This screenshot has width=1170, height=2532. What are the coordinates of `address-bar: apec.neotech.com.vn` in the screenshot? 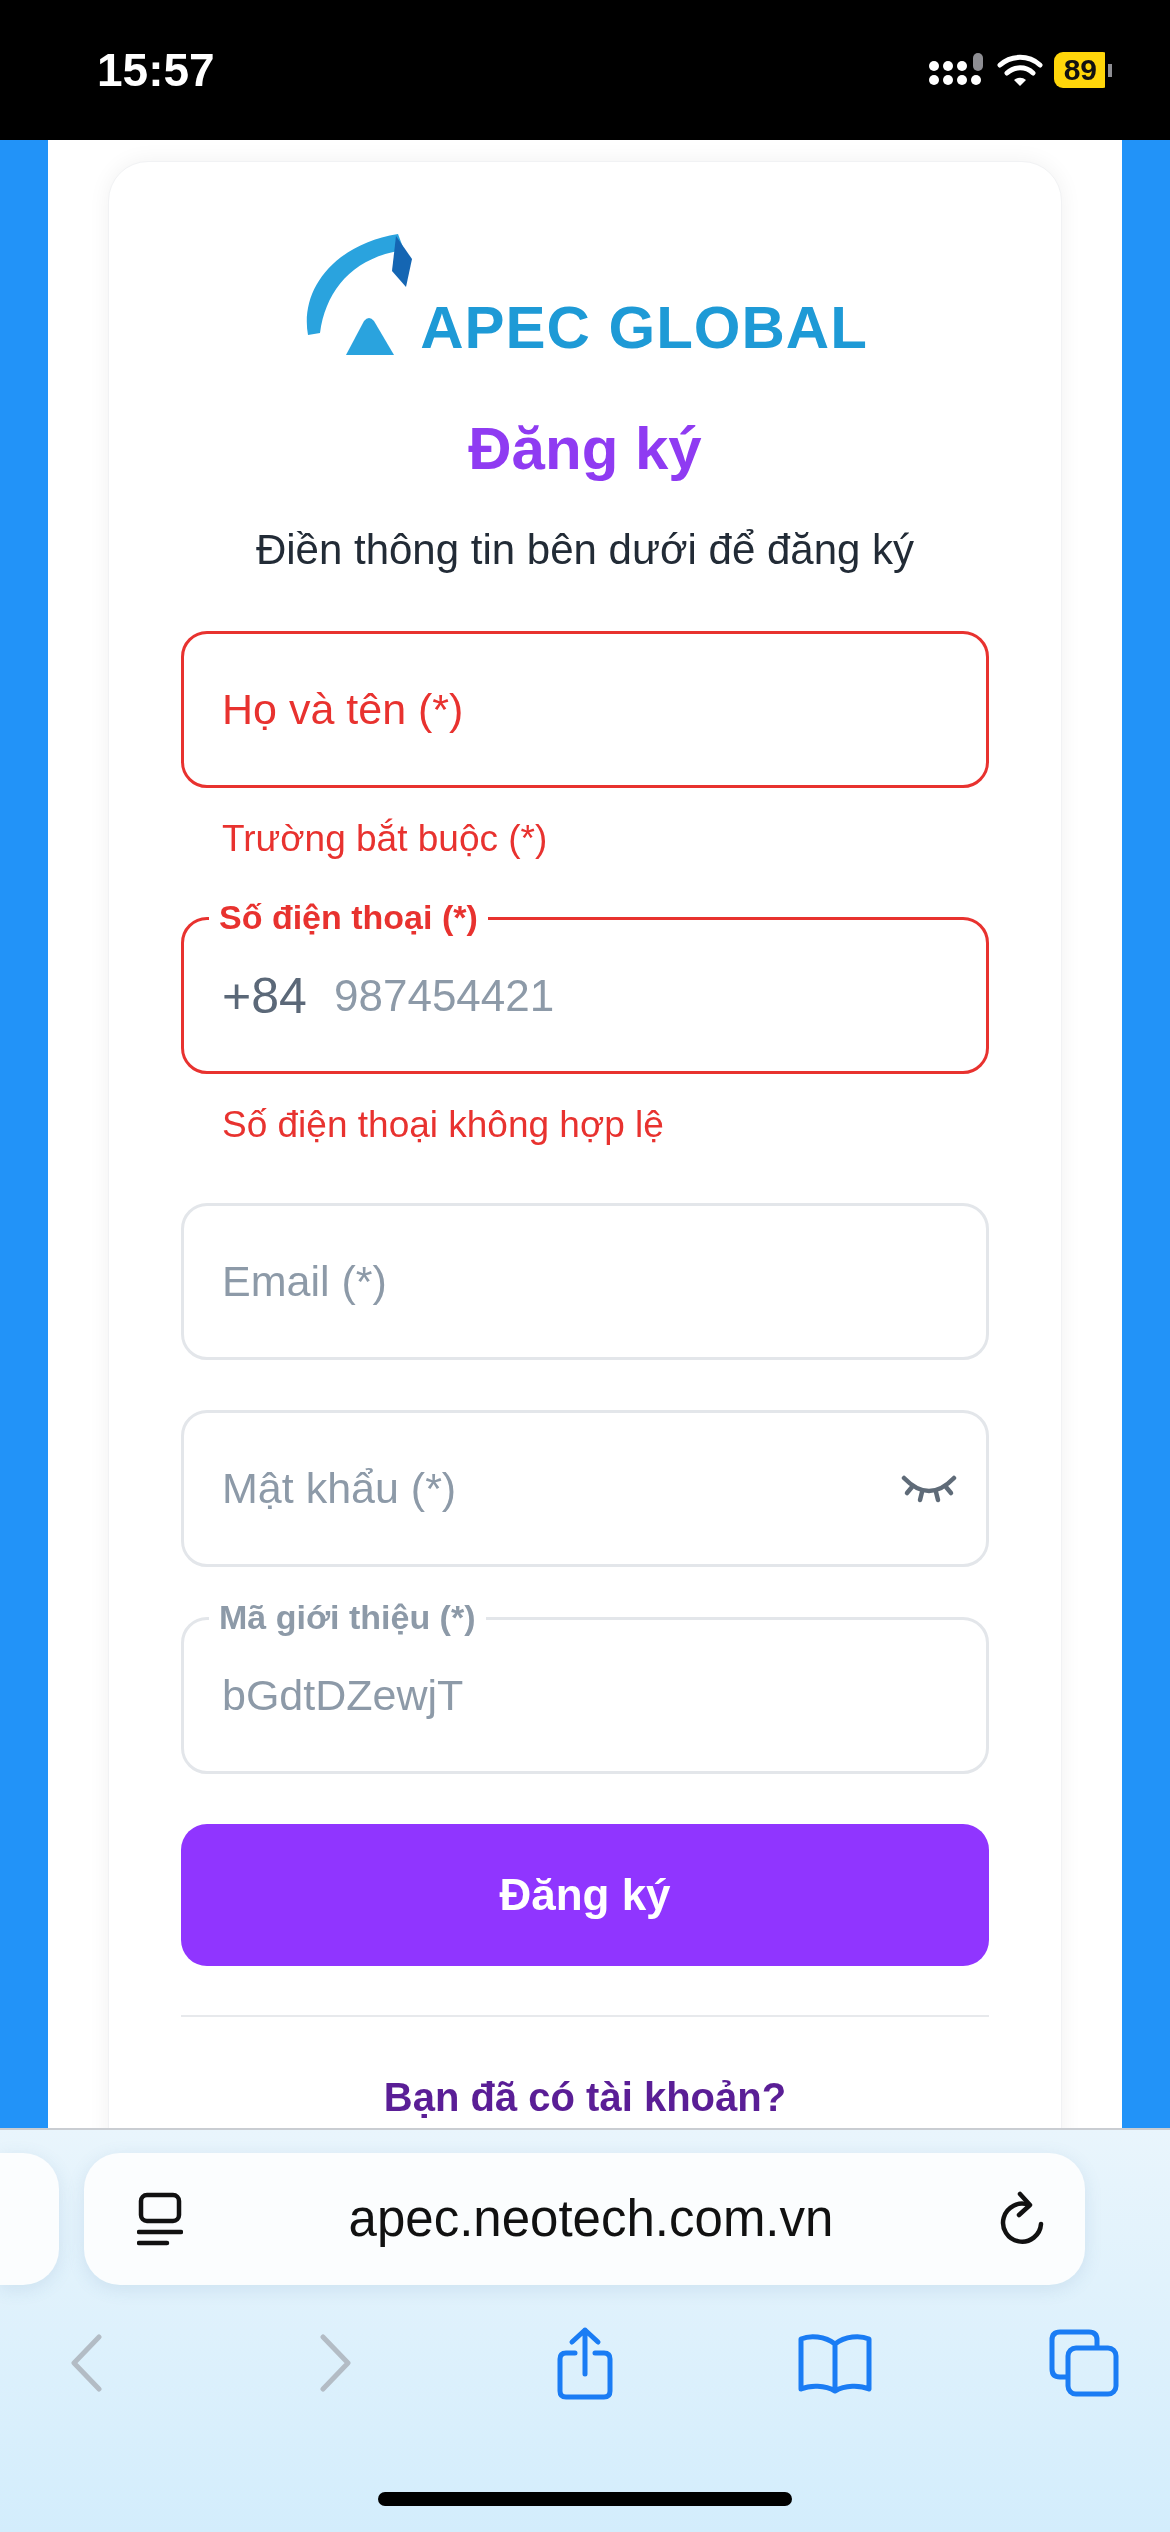 It's located at (584, 2219).